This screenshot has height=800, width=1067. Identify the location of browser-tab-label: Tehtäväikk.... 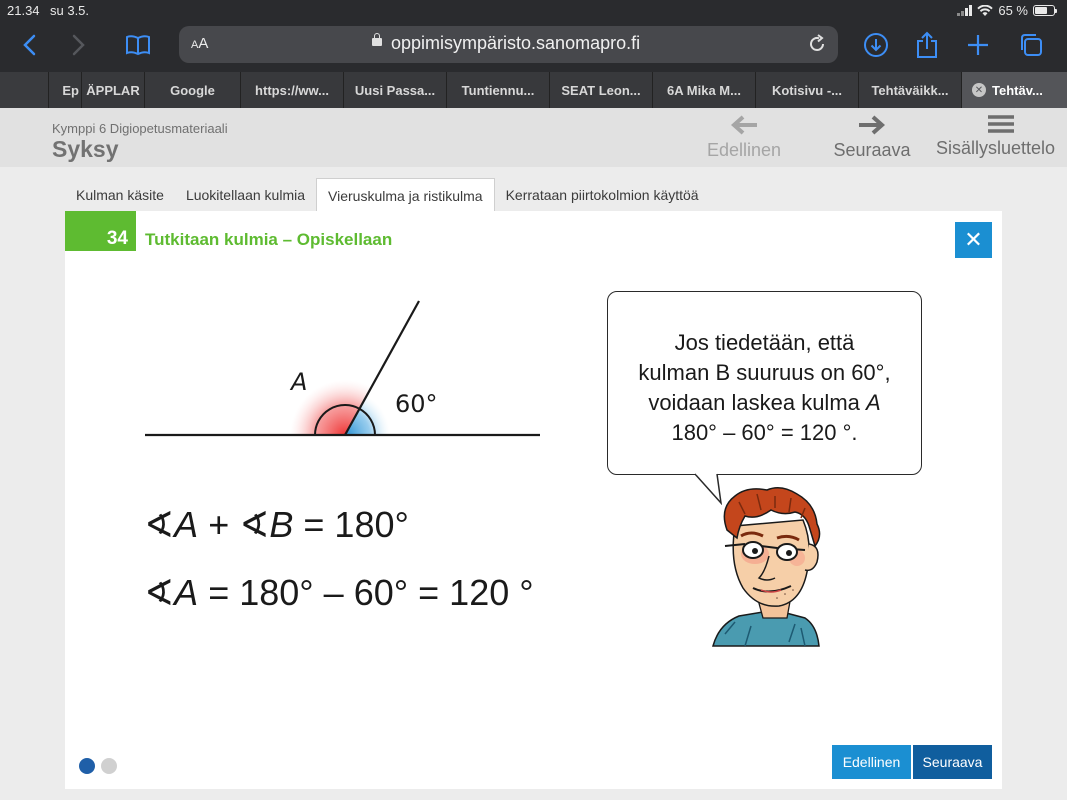
(910, 90).